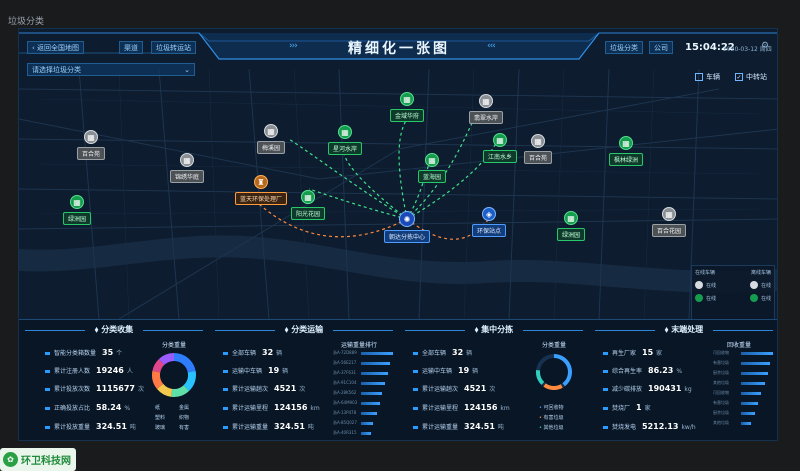  What do you see at coordinates (669, 230) in the screenshot?
I see `map-node-label: 百合花园` at bounding box center [669, 230].